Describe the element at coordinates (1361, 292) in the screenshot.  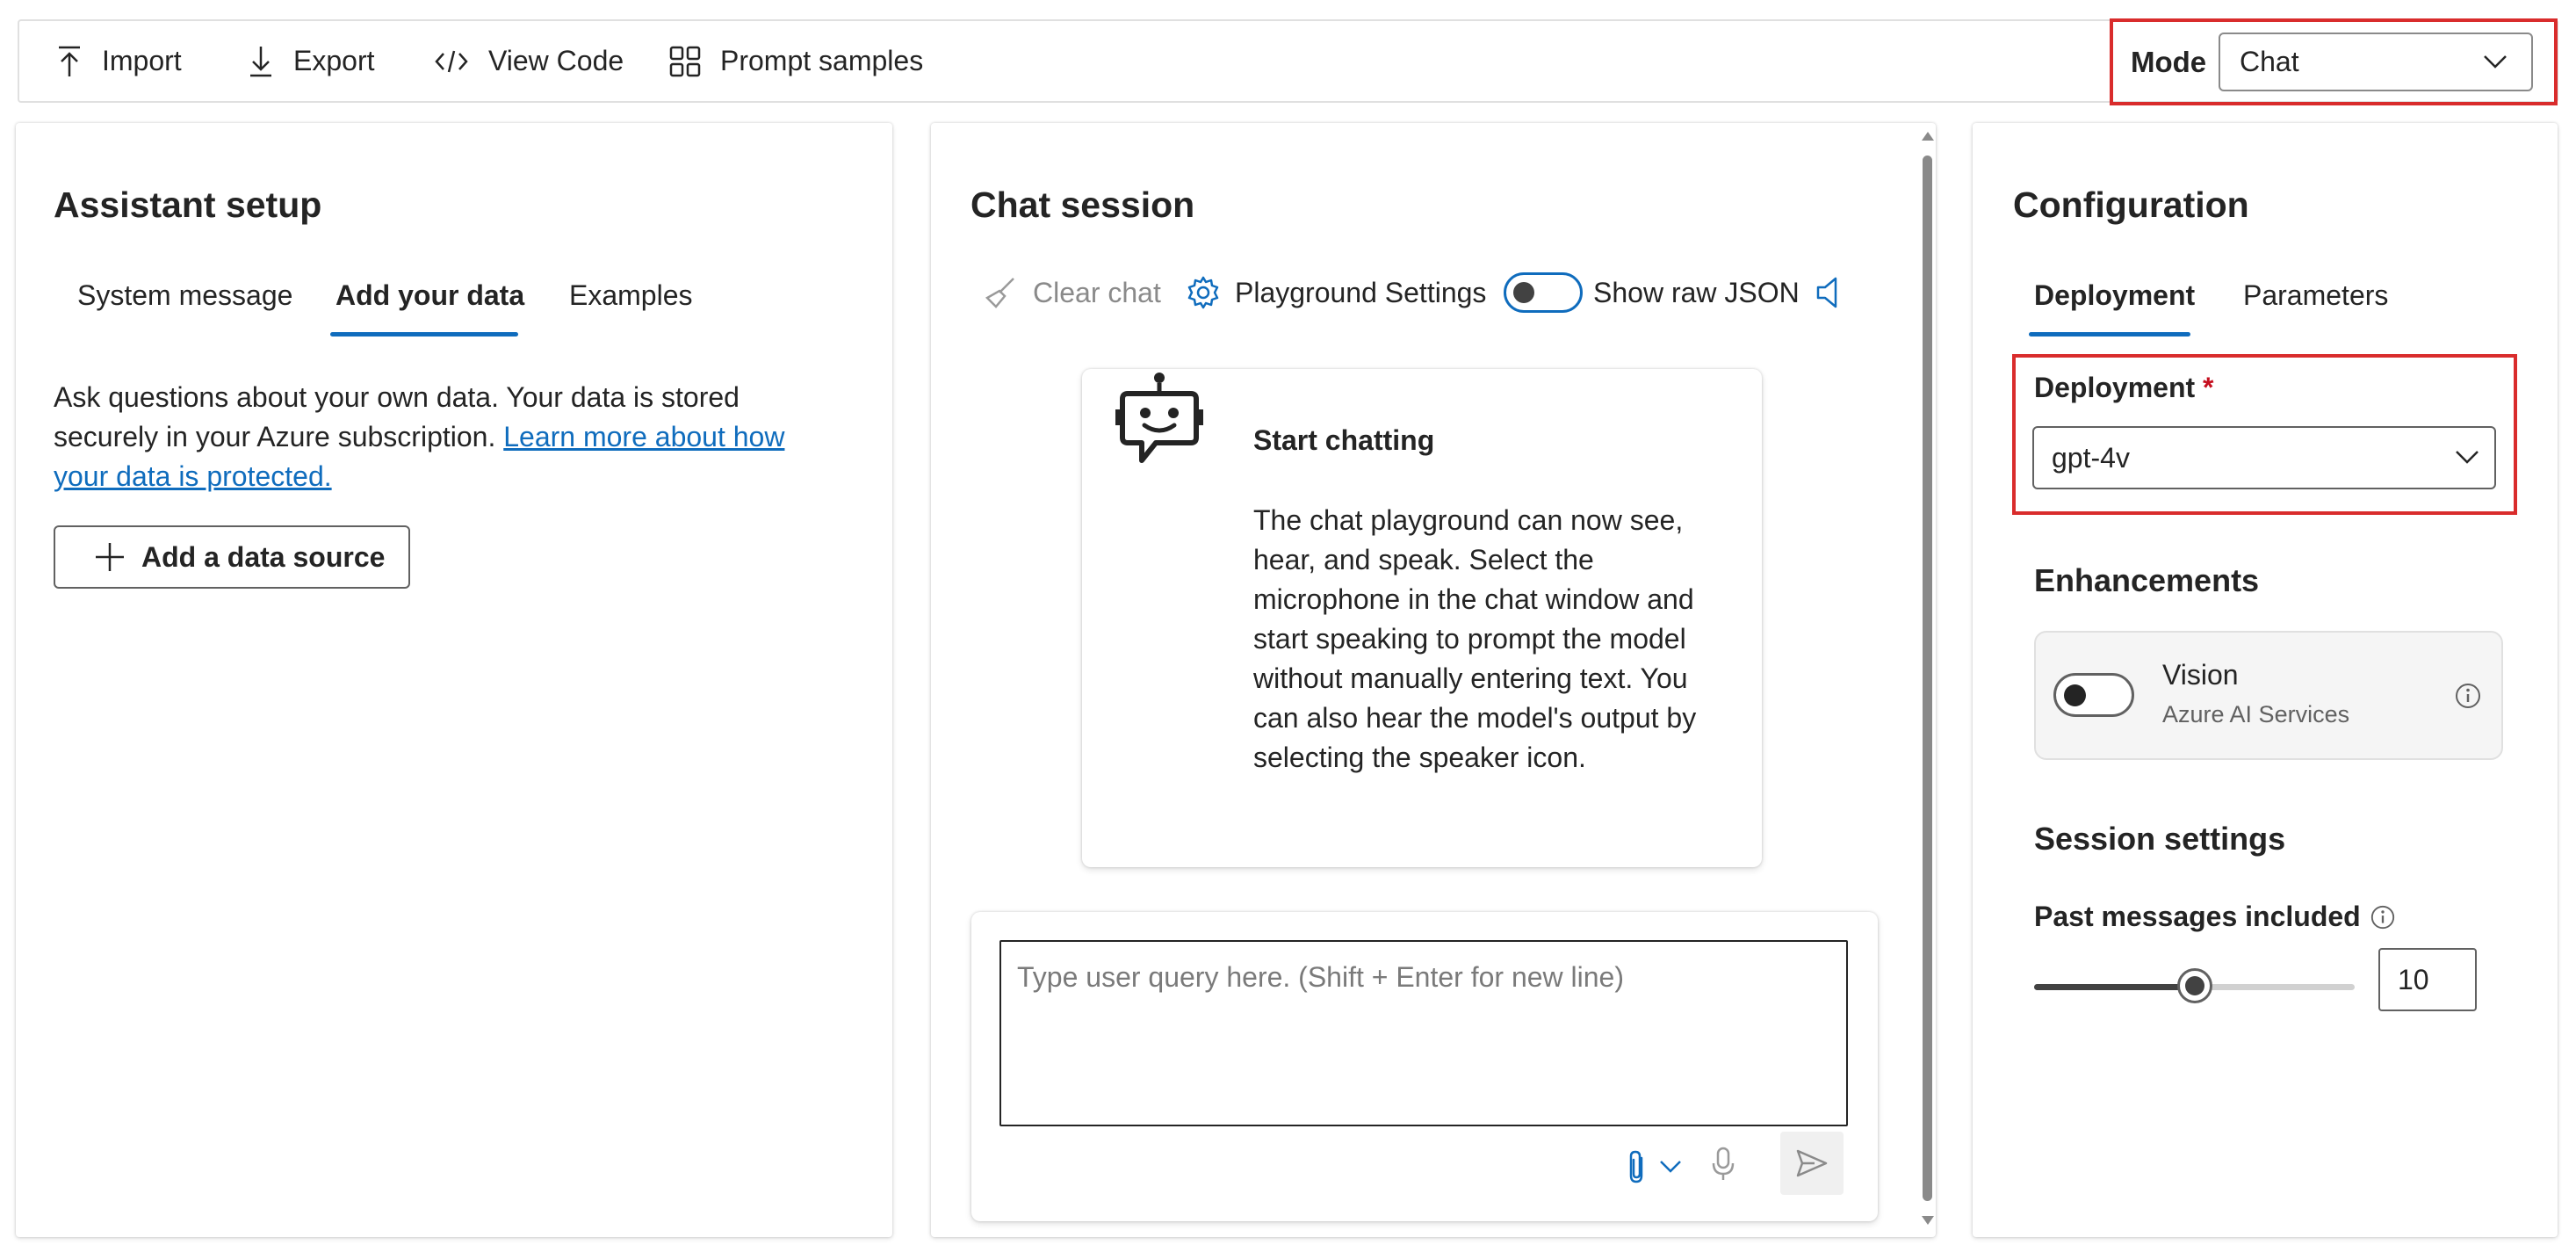
I see `playground-settings-label: Playground Settings` at that location.